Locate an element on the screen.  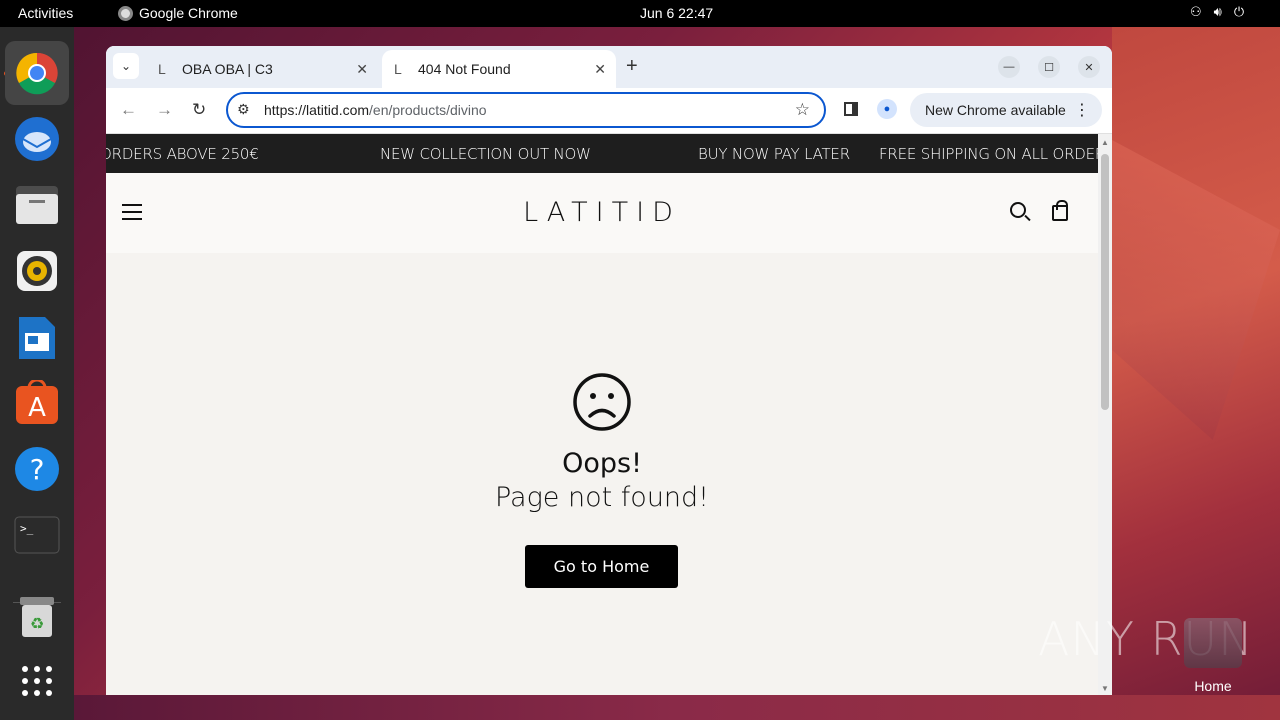
new-tab-button: + is located at coordinates (632, 66).